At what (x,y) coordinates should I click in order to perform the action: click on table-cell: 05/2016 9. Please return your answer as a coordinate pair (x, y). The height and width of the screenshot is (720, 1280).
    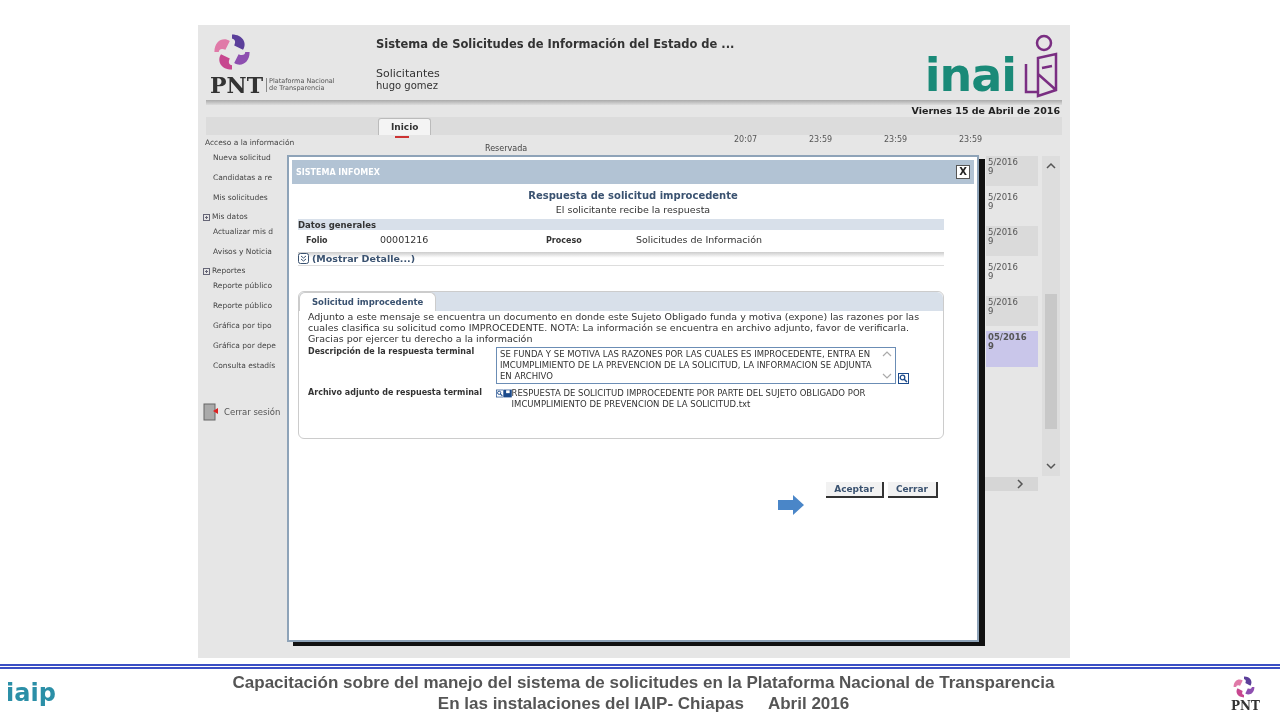
    Looking at the image, I should click on (1012, 349).